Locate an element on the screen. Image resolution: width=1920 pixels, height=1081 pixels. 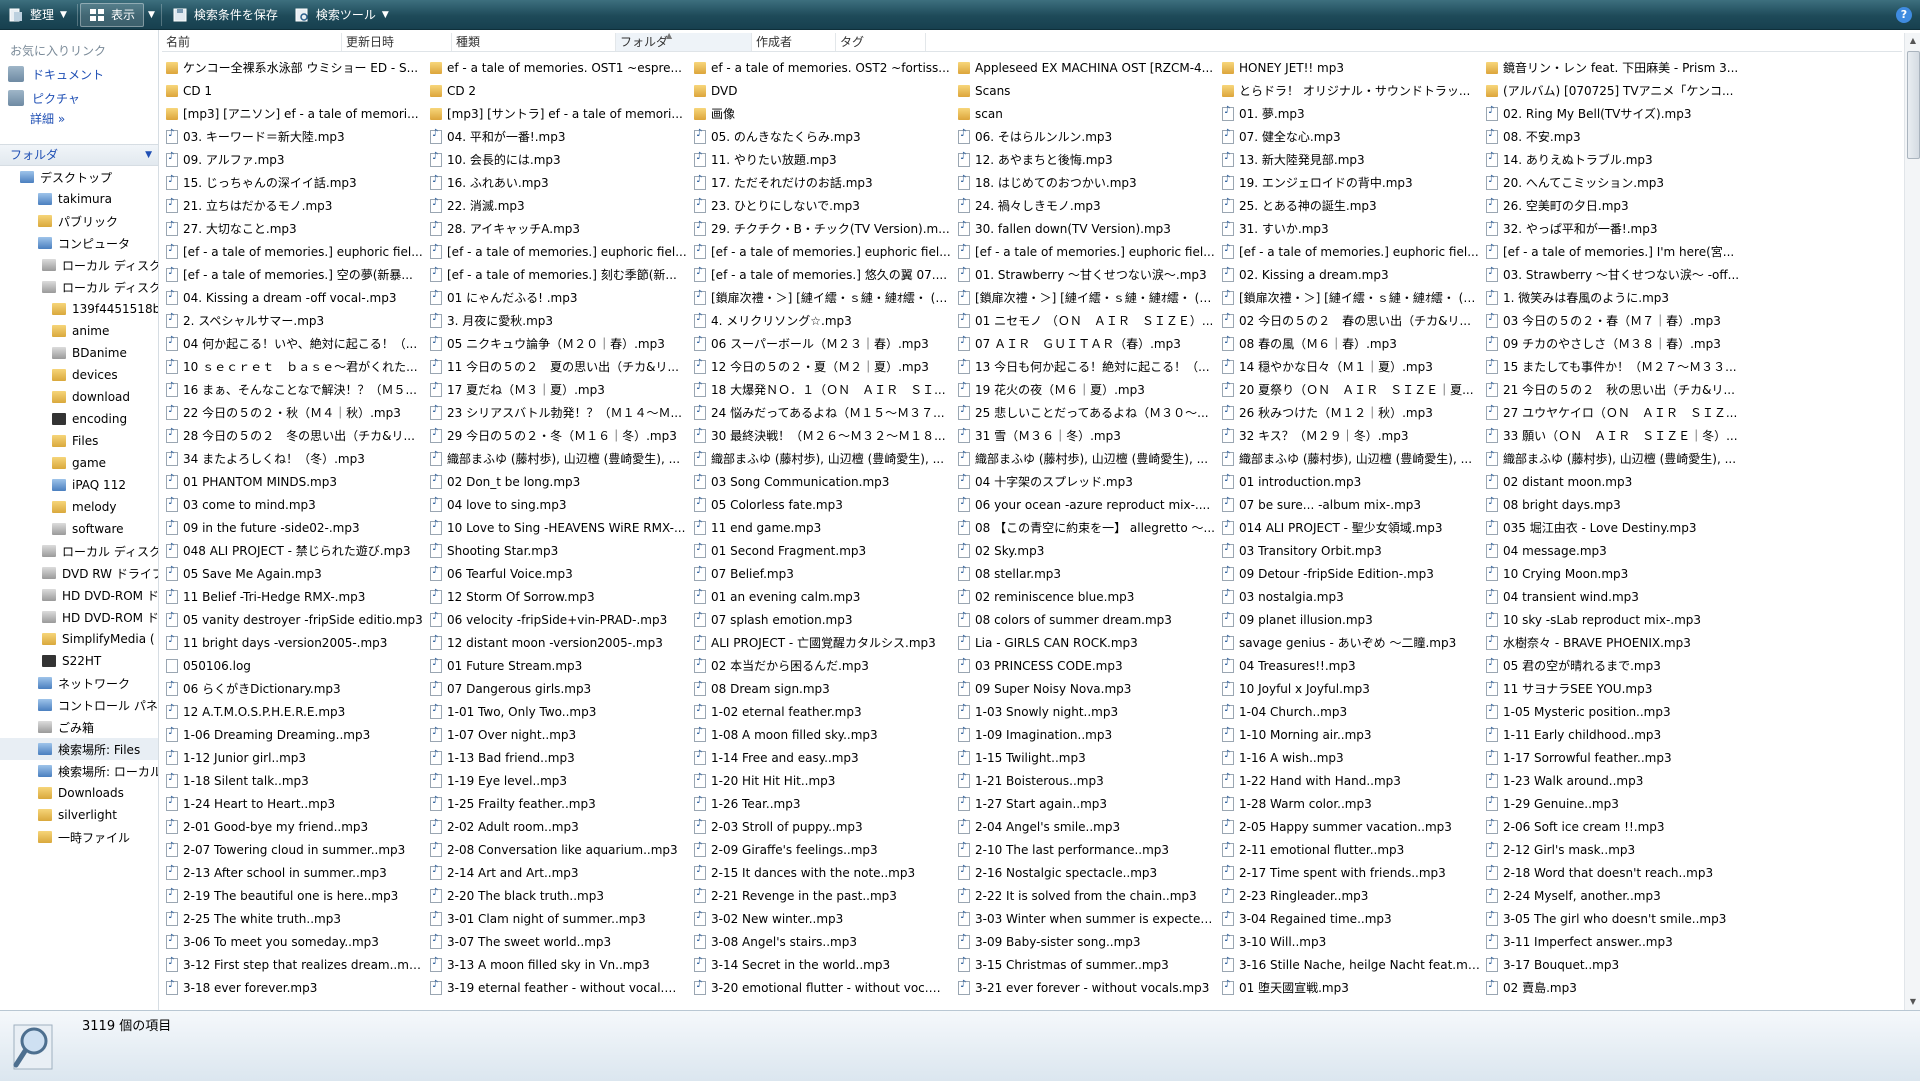
folder-tree-item: encoding is located at coordinates (79, 419).